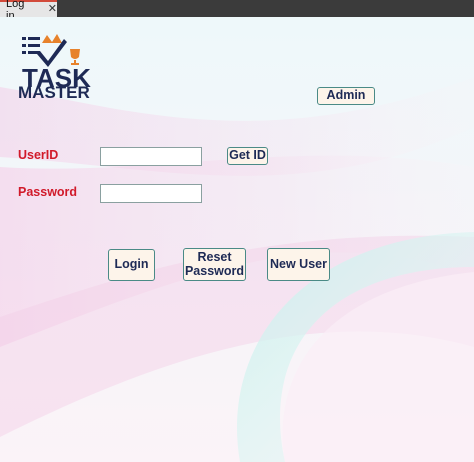 Image resolution: width=474 pixels, height=462 pixels. What do you see at coordinates (54, 92) in the screenshot?
I see `logo-text-master: MASTER` at bounding box center [54, 92].